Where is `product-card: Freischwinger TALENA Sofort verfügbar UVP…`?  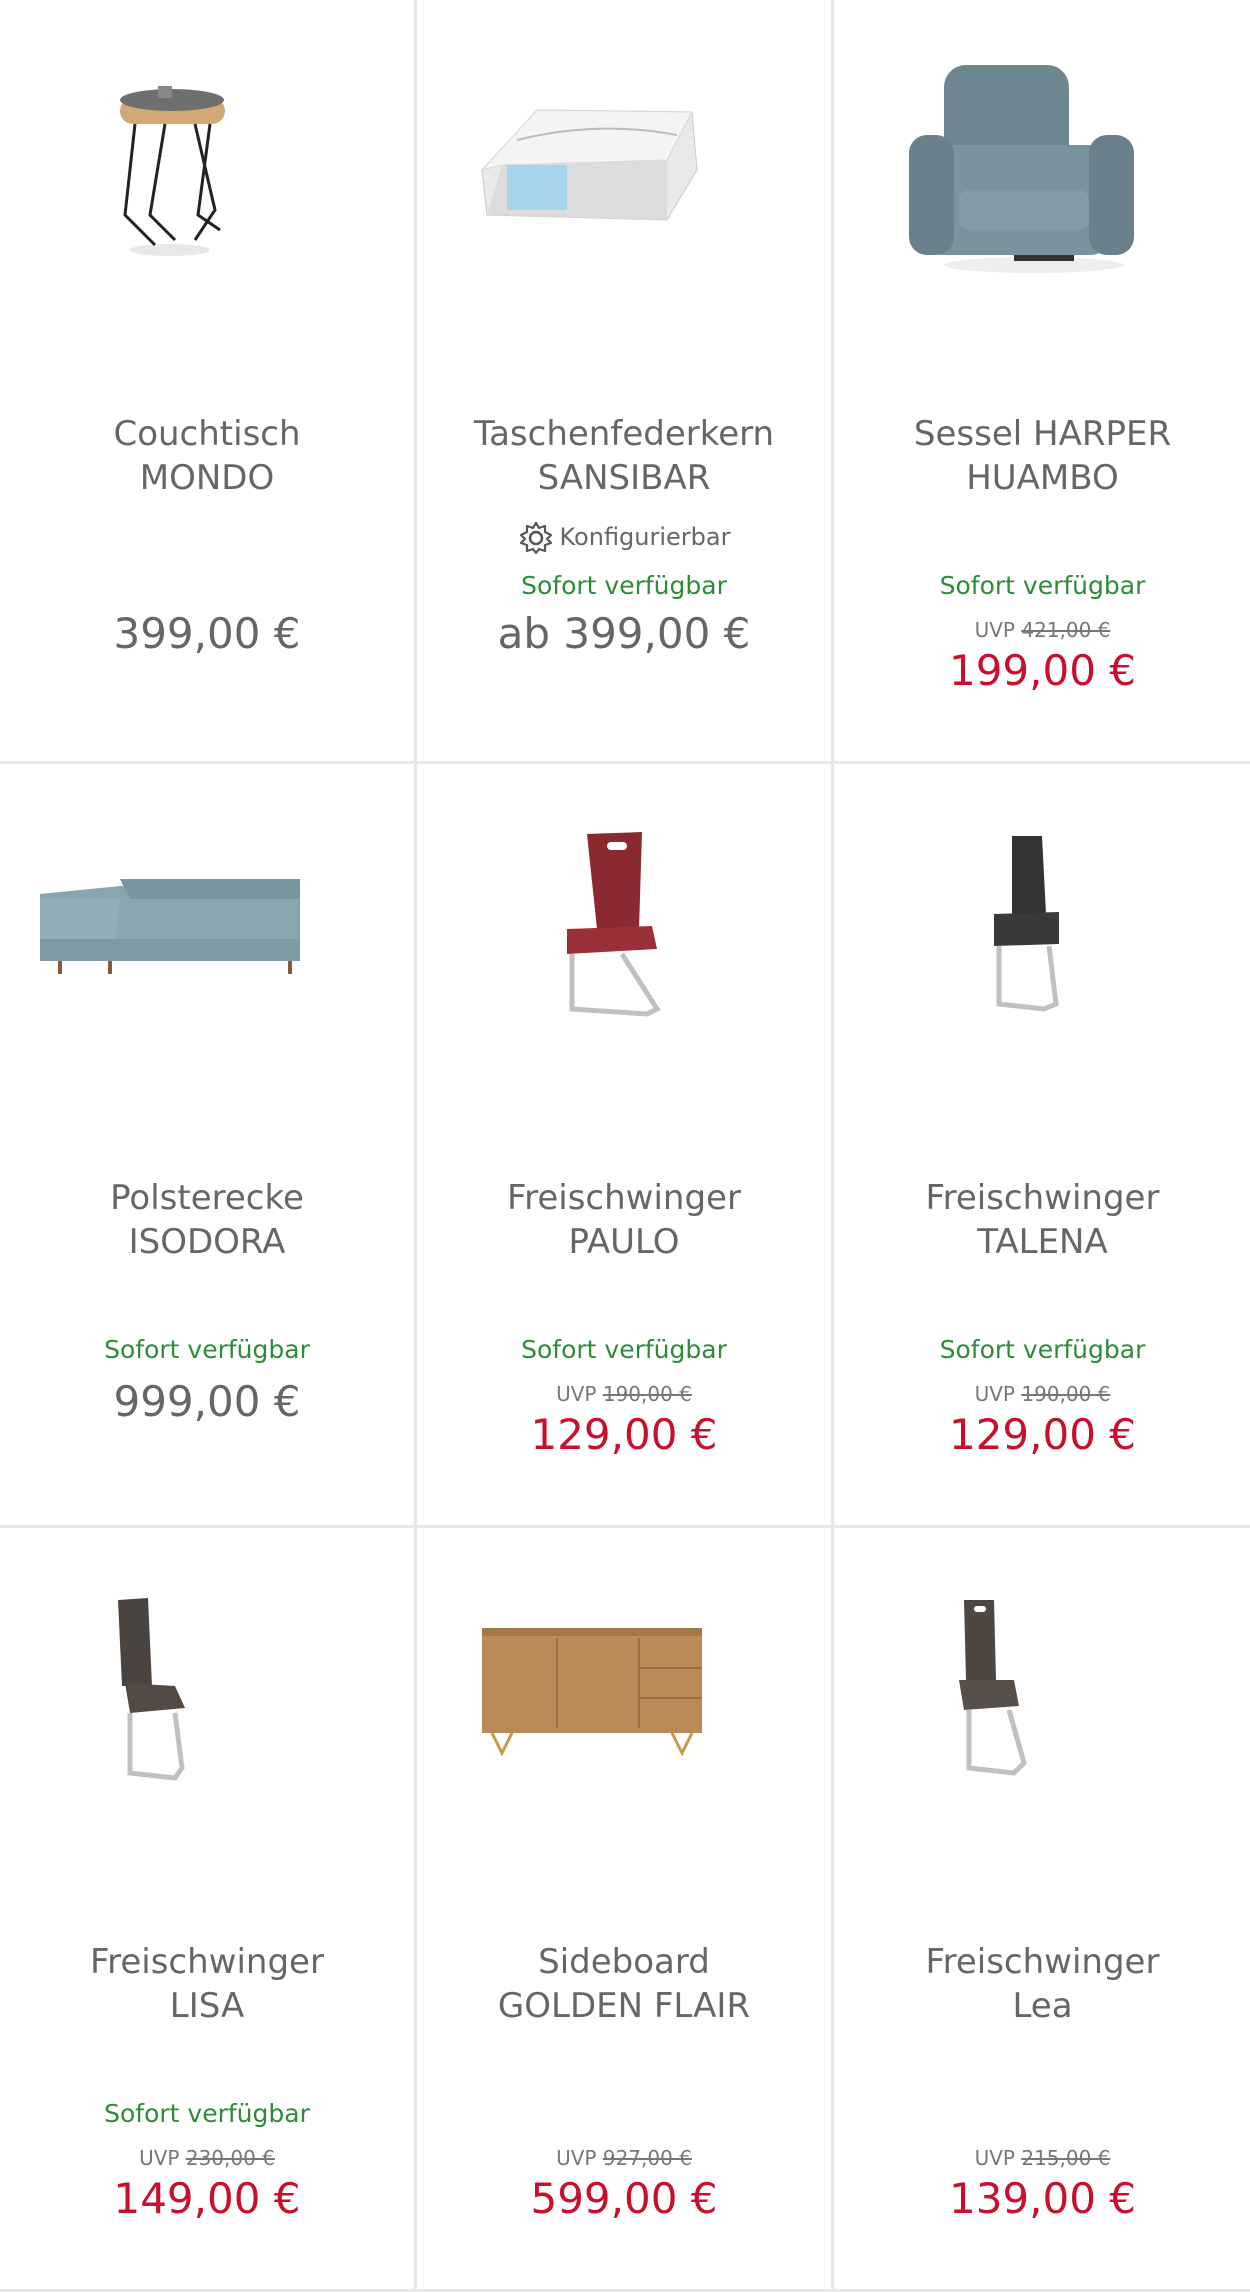 product-card: Freischwinger TALENA Sofort verfügbar UVP… is located at coordinates (1042, 1146).